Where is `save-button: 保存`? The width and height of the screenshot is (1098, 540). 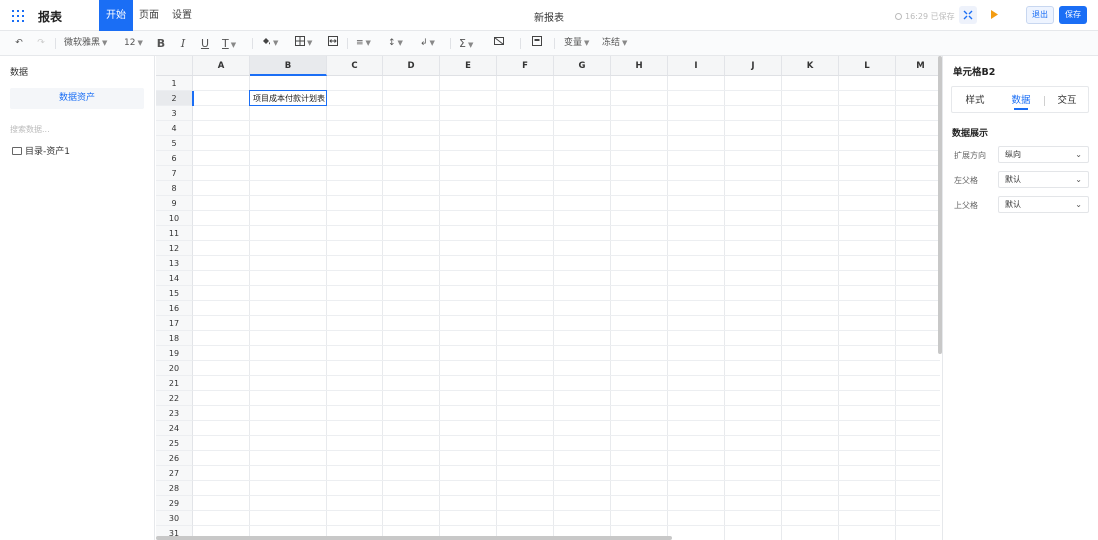
save-button: 保存 is located at coordinates (1073, 15).